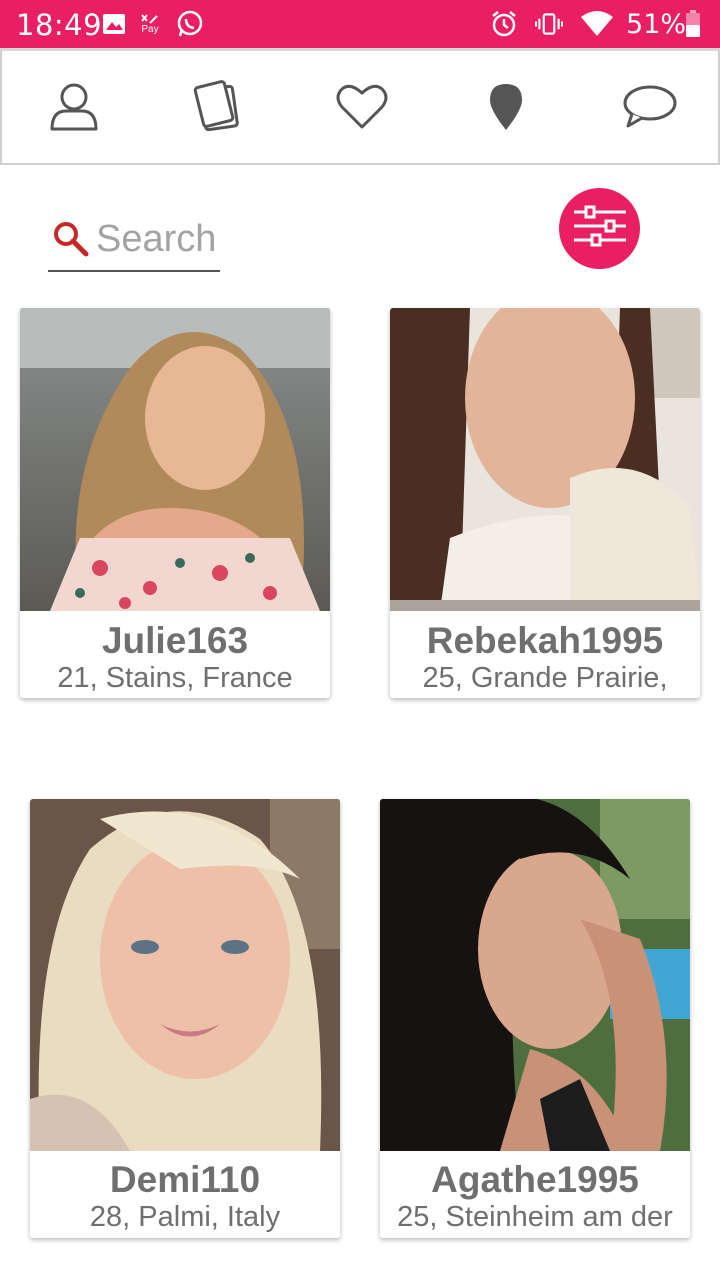 This screenshot has height=1280, width=720. What do you see at coordinates (360, 24) in the screenshot?
I see `status-bar: 18:49 Pay 51%` at bounding box center [360, 24].